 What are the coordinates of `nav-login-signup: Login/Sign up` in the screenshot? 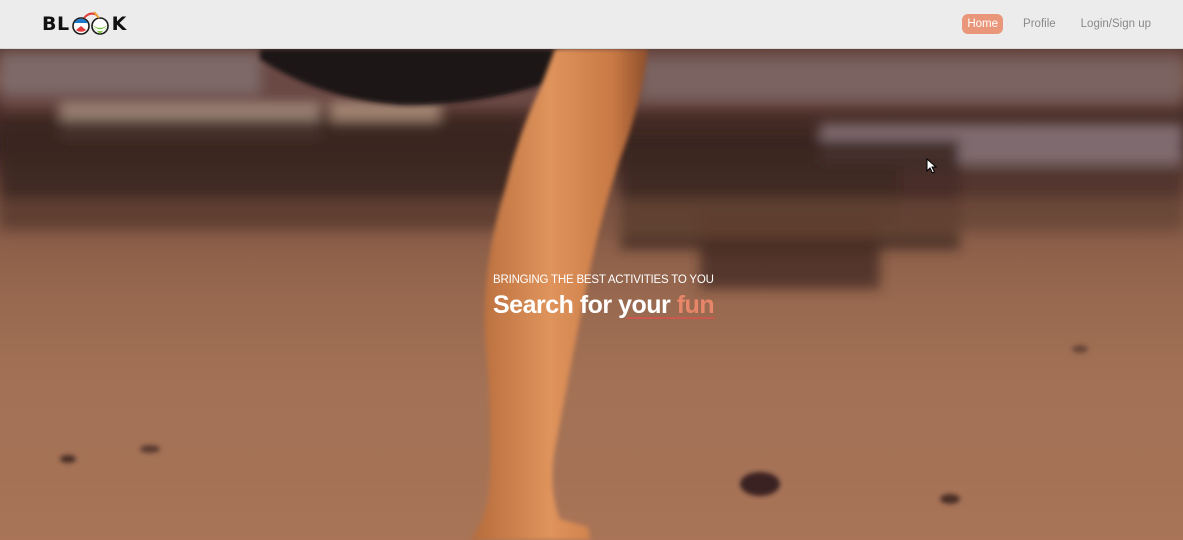 It's located at (1116, 24).